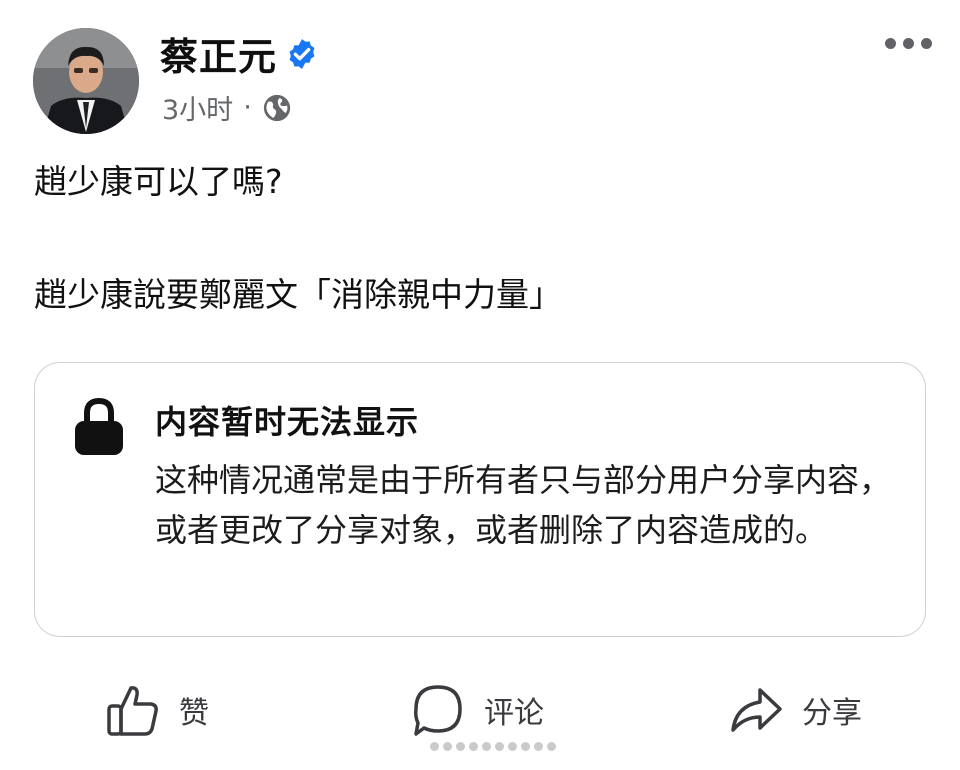  I want to click on like-label: 赞, so click(194, 713).